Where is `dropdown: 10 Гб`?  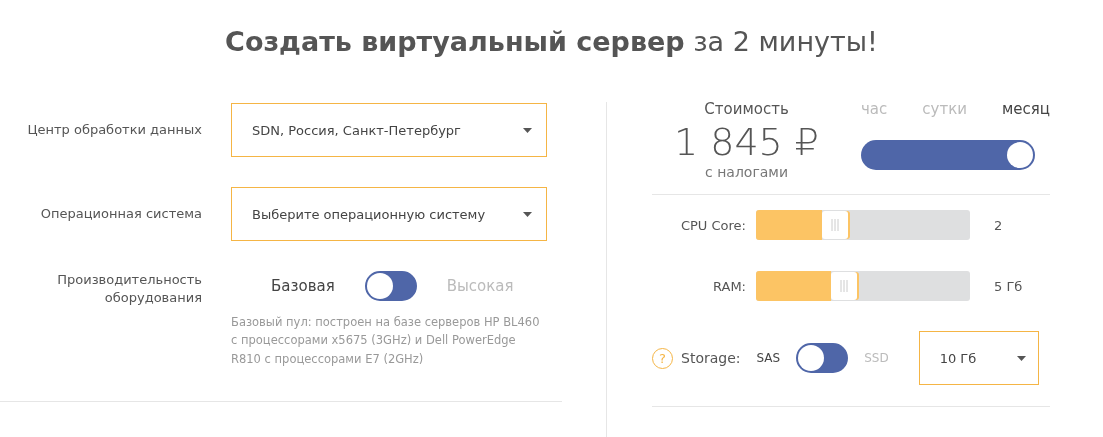
dropdown: 10 Гб is located at coordinates (978, 358).